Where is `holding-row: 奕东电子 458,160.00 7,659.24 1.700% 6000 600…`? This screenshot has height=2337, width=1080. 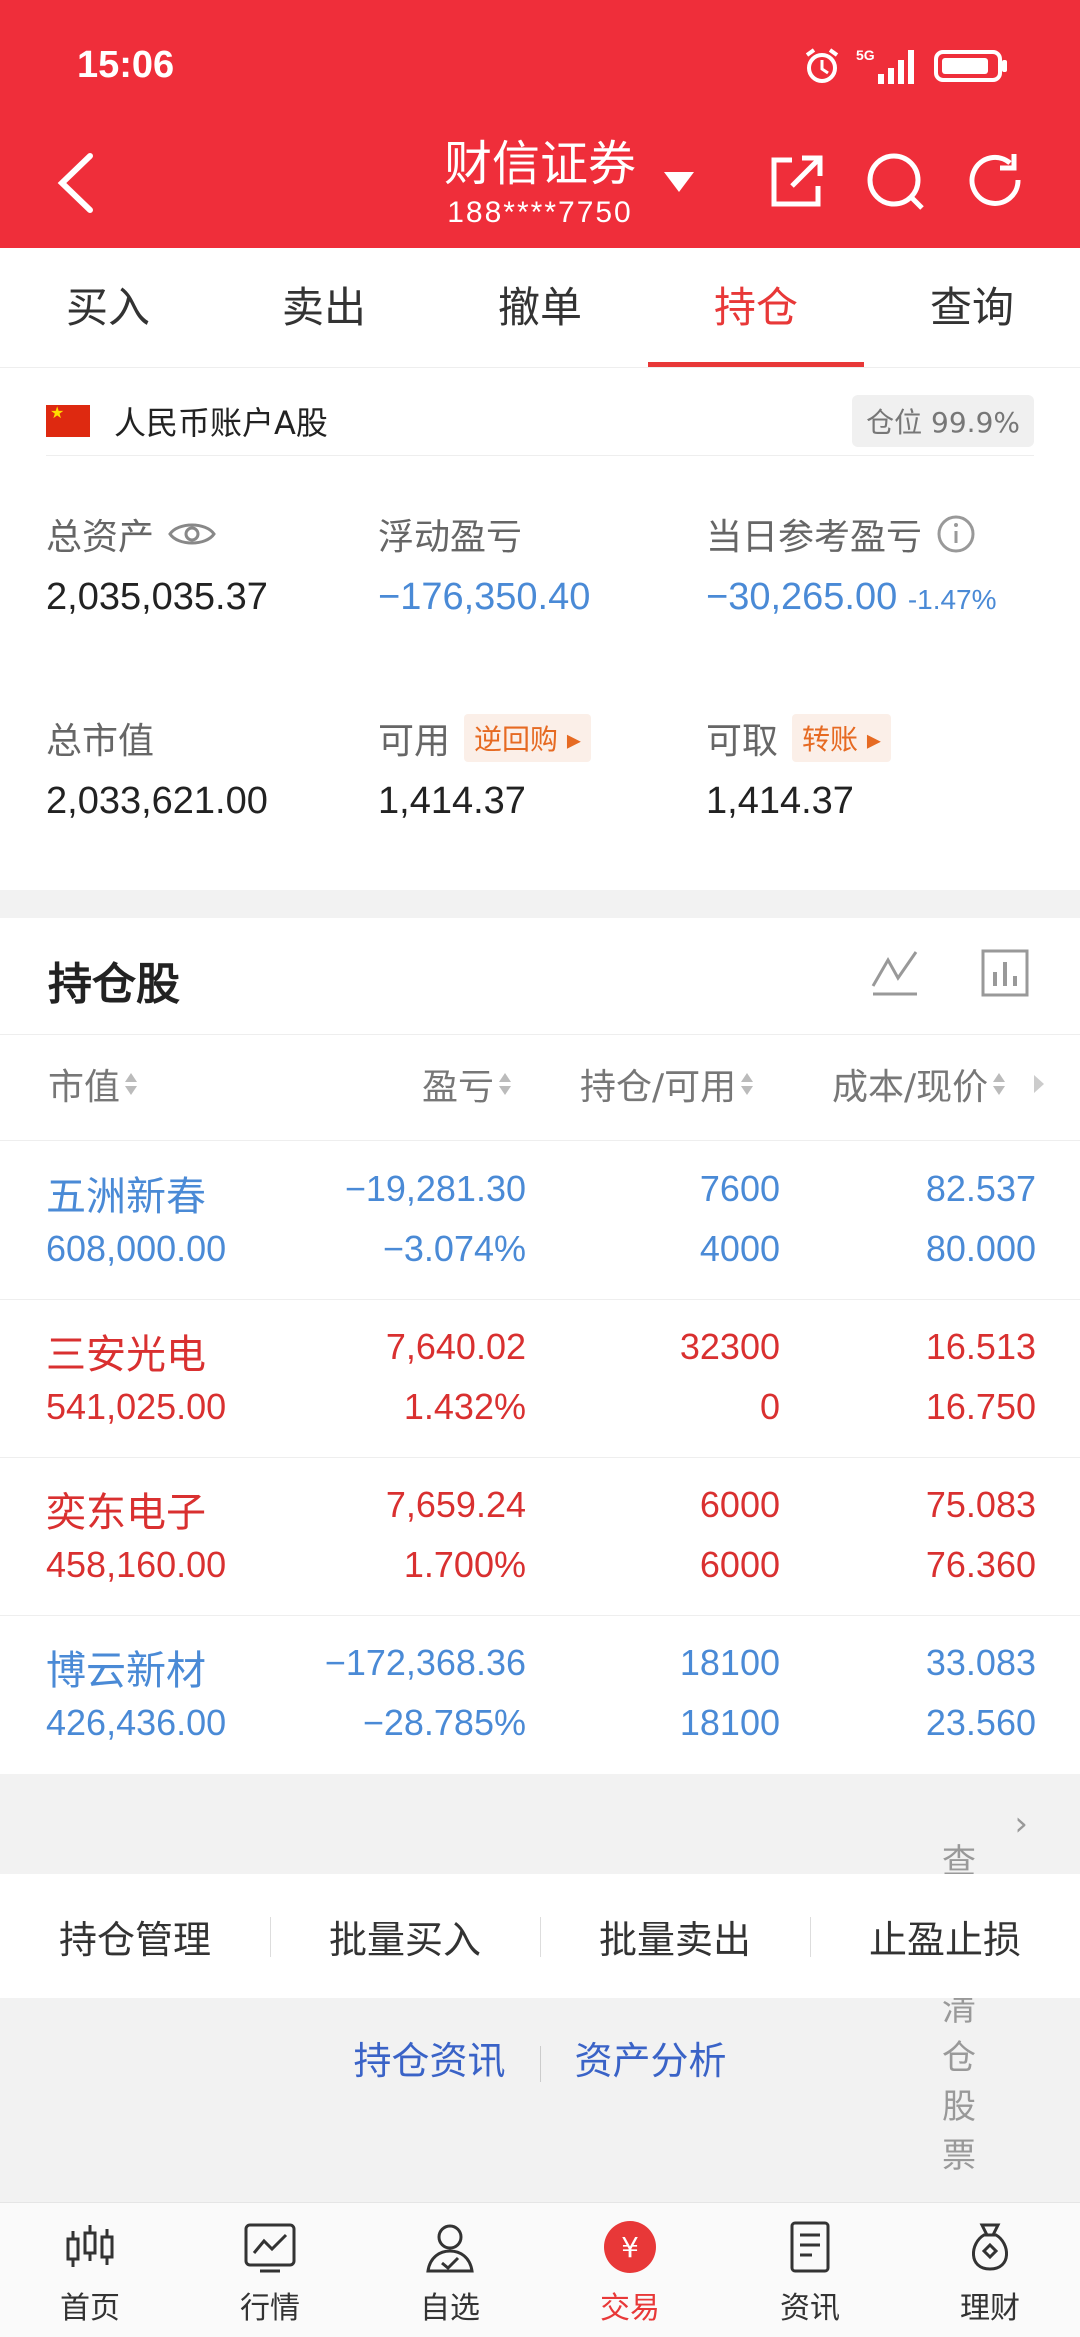 holding-row: 奕东电子 458,160.00 7,659.24 1.700% 6000 600… is located at coordinates (540, 1537).